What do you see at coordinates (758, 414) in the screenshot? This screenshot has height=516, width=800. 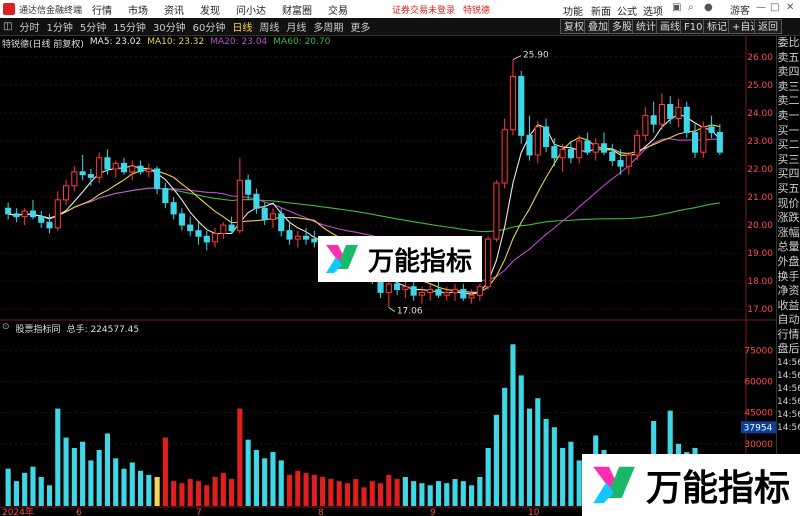 I see `volume-tick-label: 45000` at bounding box center [758, 414].